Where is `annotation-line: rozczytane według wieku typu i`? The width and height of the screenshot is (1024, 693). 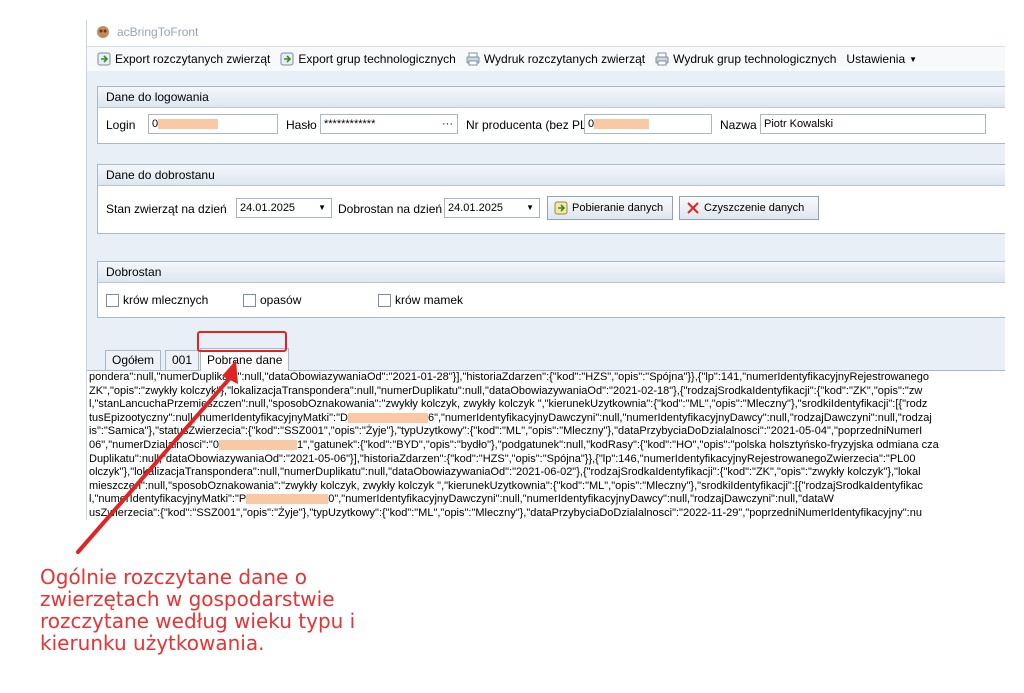
annotation-line: rozczytane według wieku typu i is located at coordinates (198, 621).